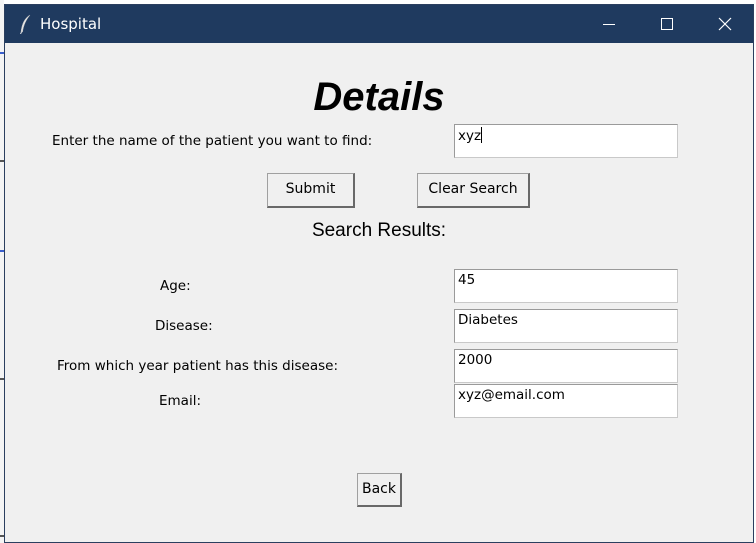 The width and height of the screenshot is (756, 543). I want to click on email-field: xyz@email.com, so click(566, 401).